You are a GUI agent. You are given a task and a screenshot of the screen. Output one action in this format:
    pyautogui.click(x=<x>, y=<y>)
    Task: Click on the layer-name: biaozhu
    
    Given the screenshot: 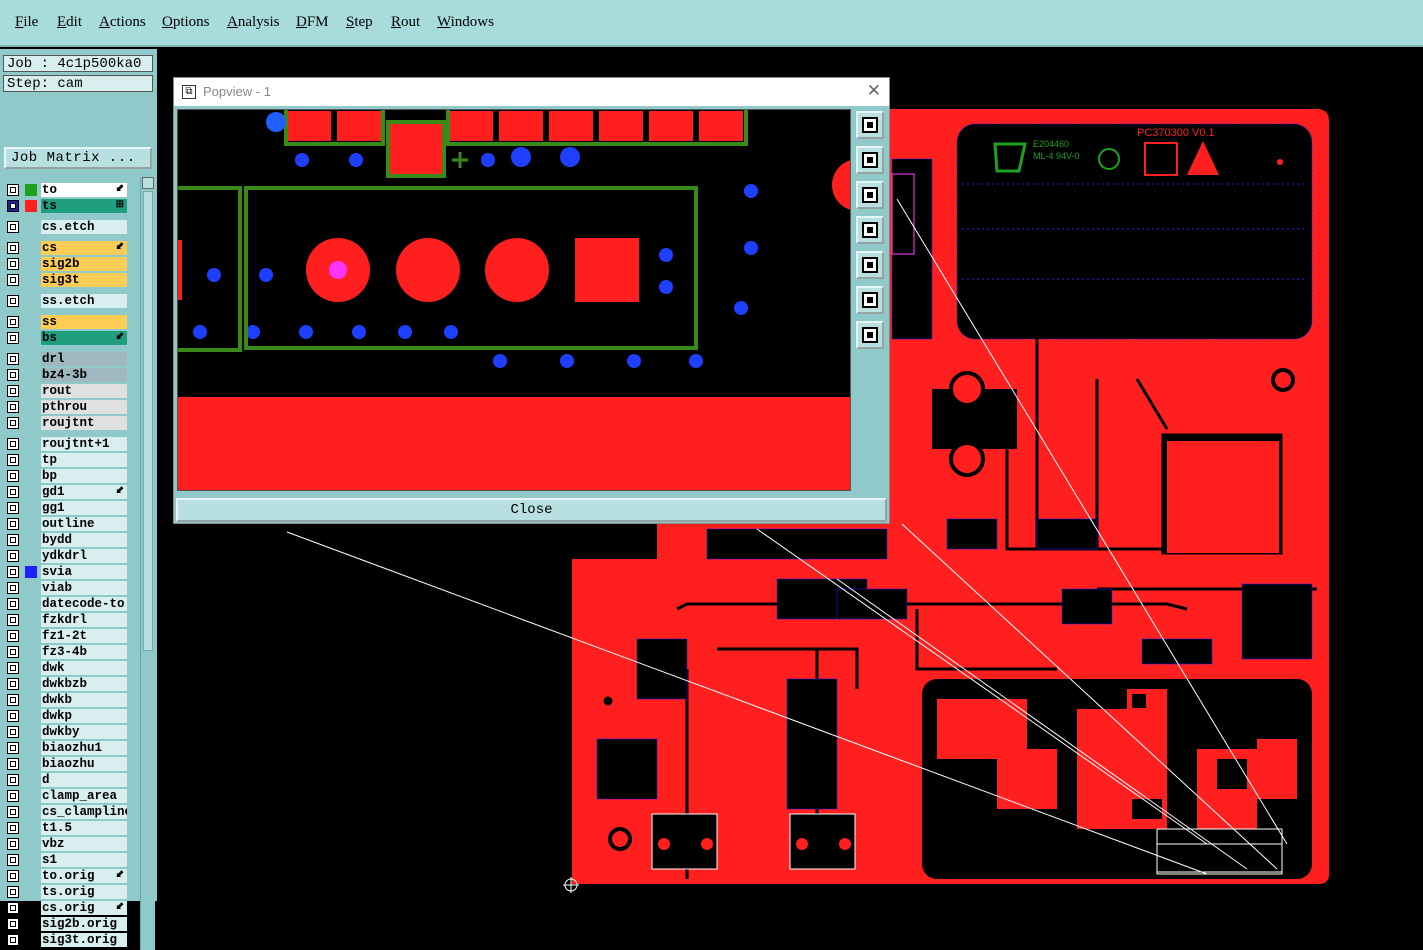 What is the action you would take?
    pyautogui.click(x=84, y=764)
    